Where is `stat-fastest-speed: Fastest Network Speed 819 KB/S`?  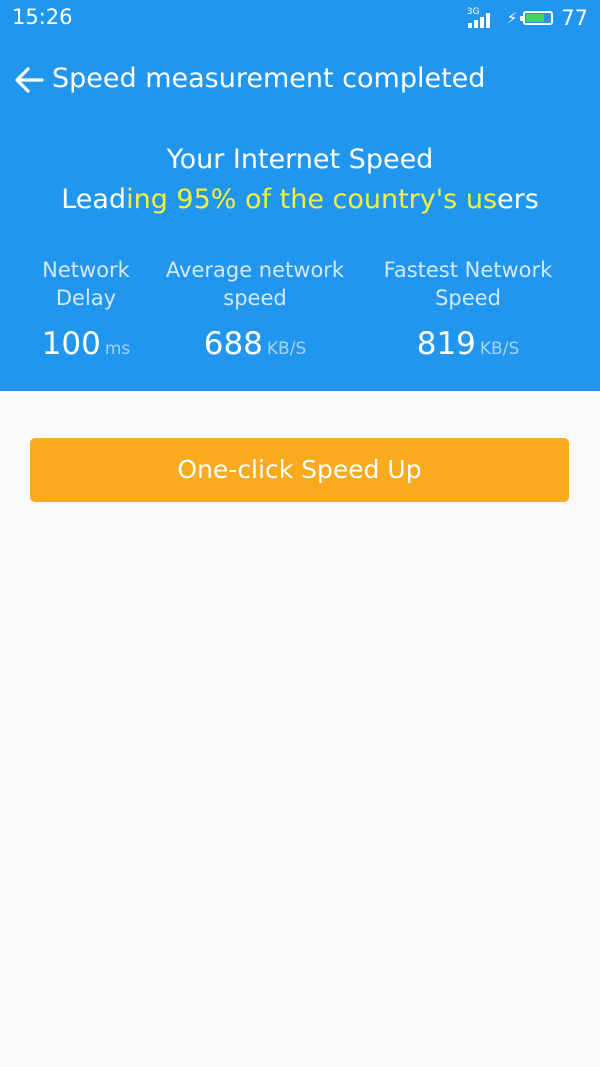
stat-fastest-speed: Fastest Network Speed 819 KB/S is located at coordinates (468, 309).